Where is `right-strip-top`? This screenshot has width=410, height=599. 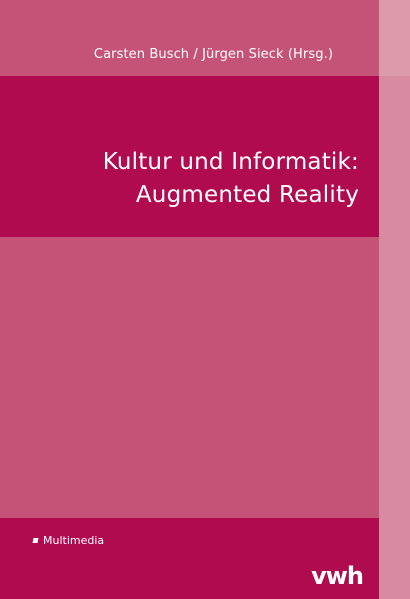
right-strip-top is located at coordinates (394, 38).